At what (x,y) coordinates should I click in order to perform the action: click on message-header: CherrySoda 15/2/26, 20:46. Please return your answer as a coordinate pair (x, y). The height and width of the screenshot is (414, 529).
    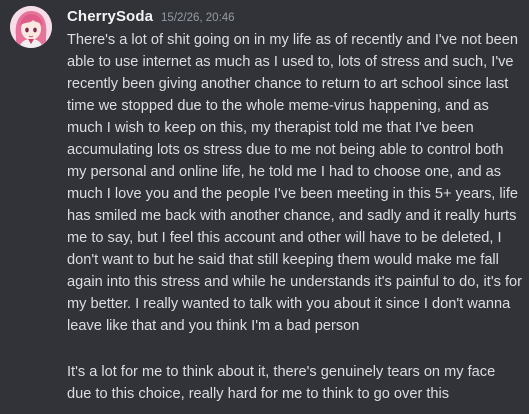
    Looking at the image, I should click on (151, 18).